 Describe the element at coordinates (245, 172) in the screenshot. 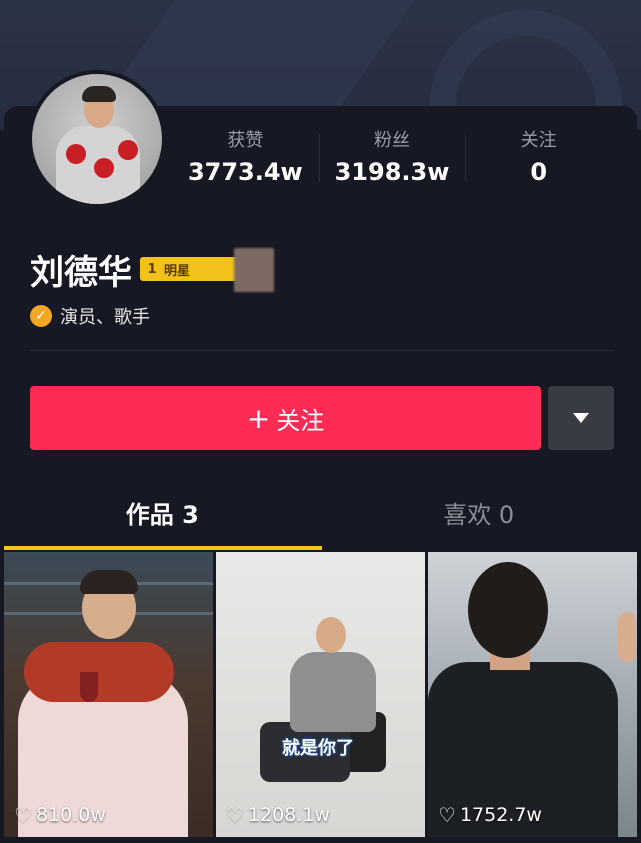

I see `stat-value: 3773.4w` at that location.